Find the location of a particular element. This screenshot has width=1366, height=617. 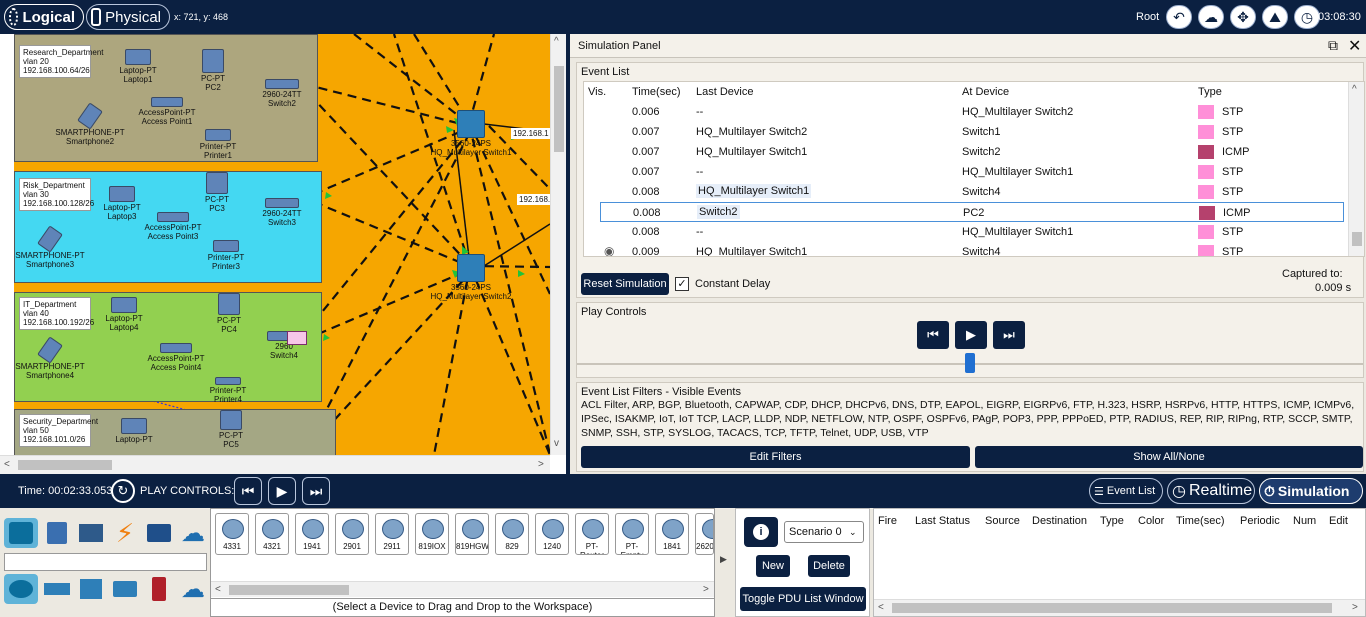

smartphone2-device: SMARTPHONE-PT Smartphone2 is located at coordinates (90, 124).